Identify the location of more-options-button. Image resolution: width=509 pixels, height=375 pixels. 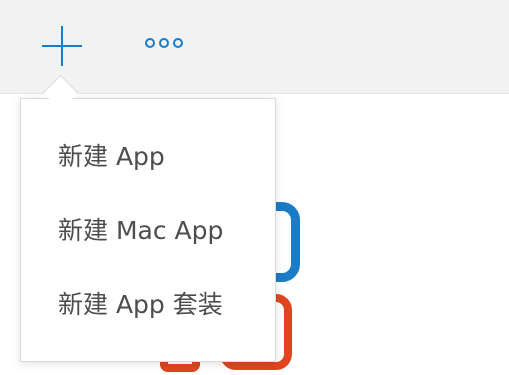
(166, 43).